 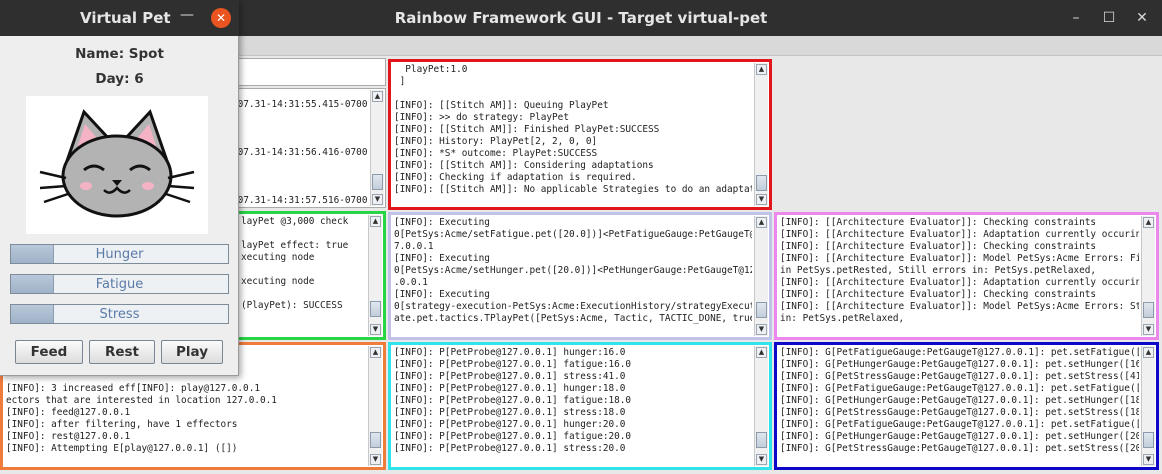 I want to click on hunger-bar-label: Hunger, so click(x=119, y=254).